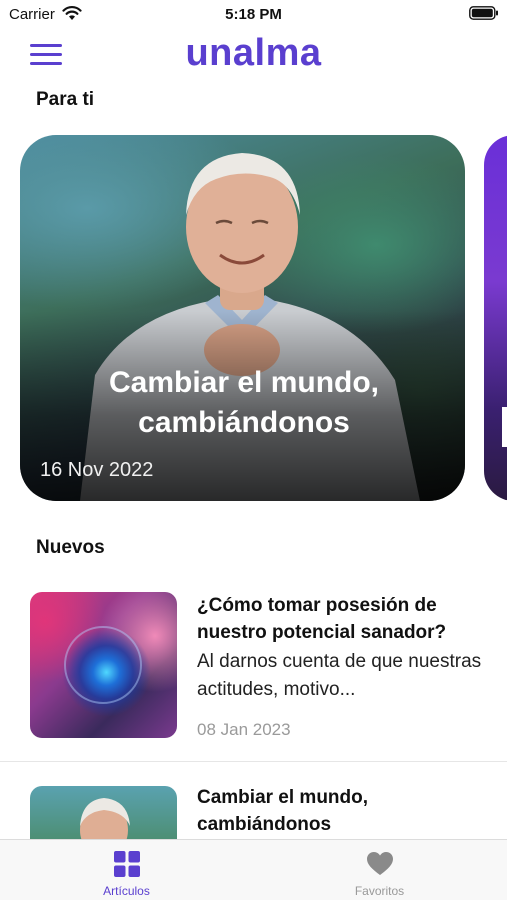 This screenshot has width=507, height=900. Describe the element at coordinates (495, 318) in the screenshot. I see `next-featured-card` at that location.